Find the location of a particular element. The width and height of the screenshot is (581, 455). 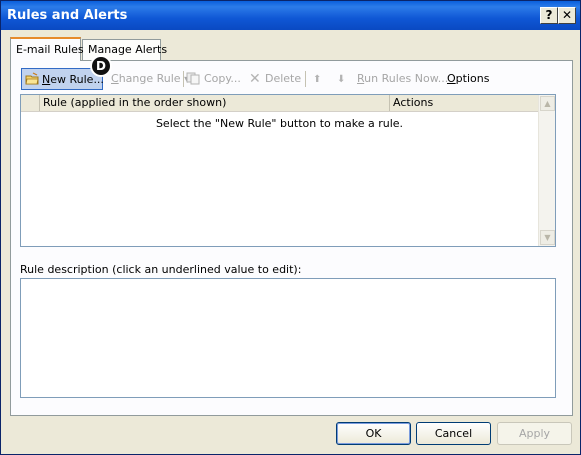

ok-button: OK is located at coordinates (373, 433).